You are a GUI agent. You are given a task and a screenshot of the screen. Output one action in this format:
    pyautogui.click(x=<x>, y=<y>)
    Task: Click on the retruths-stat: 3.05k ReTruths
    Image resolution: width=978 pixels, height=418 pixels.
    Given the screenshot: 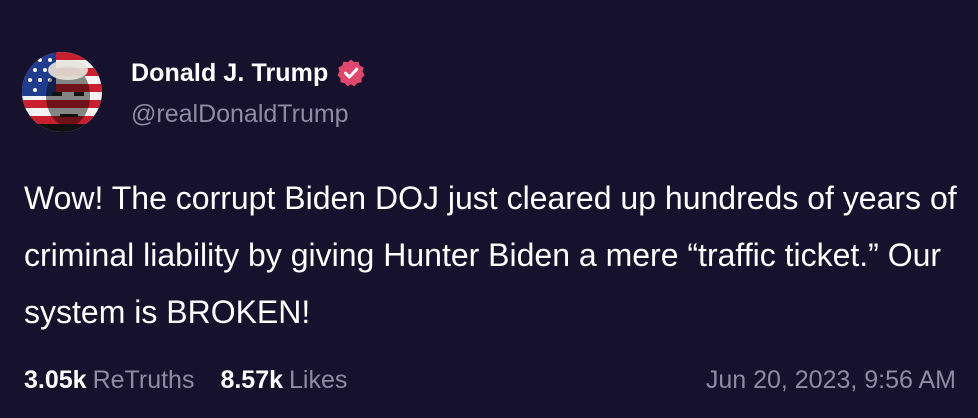 What is the action you would take?
    pyautogui.click(x=109, y=380)
    